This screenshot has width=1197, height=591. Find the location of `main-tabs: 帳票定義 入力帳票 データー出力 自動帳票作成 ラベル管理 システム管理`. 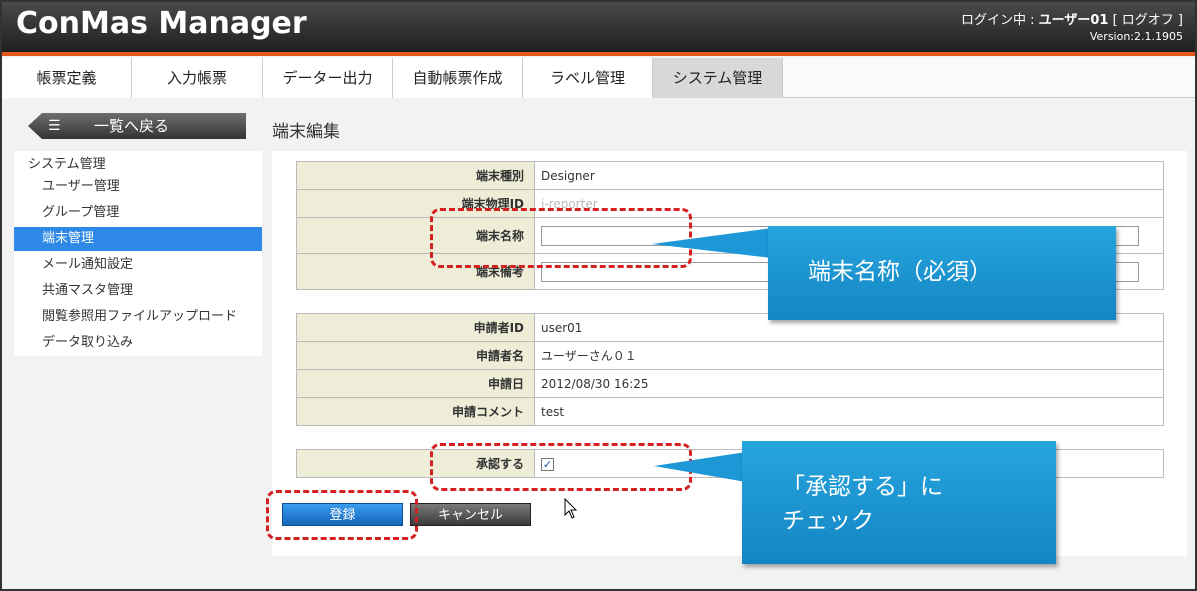

main-tabs: 帳票定義 入力帳票 データー出力 自動帳票作成 ラベル管理 システム管理 is located at coordinates (598, 78).